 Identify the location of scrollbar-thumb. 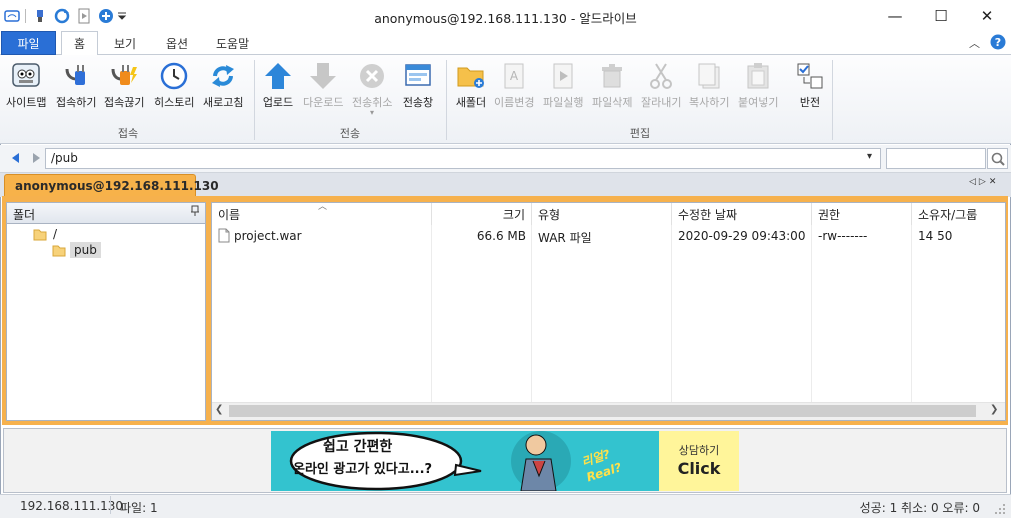
(602, 411).